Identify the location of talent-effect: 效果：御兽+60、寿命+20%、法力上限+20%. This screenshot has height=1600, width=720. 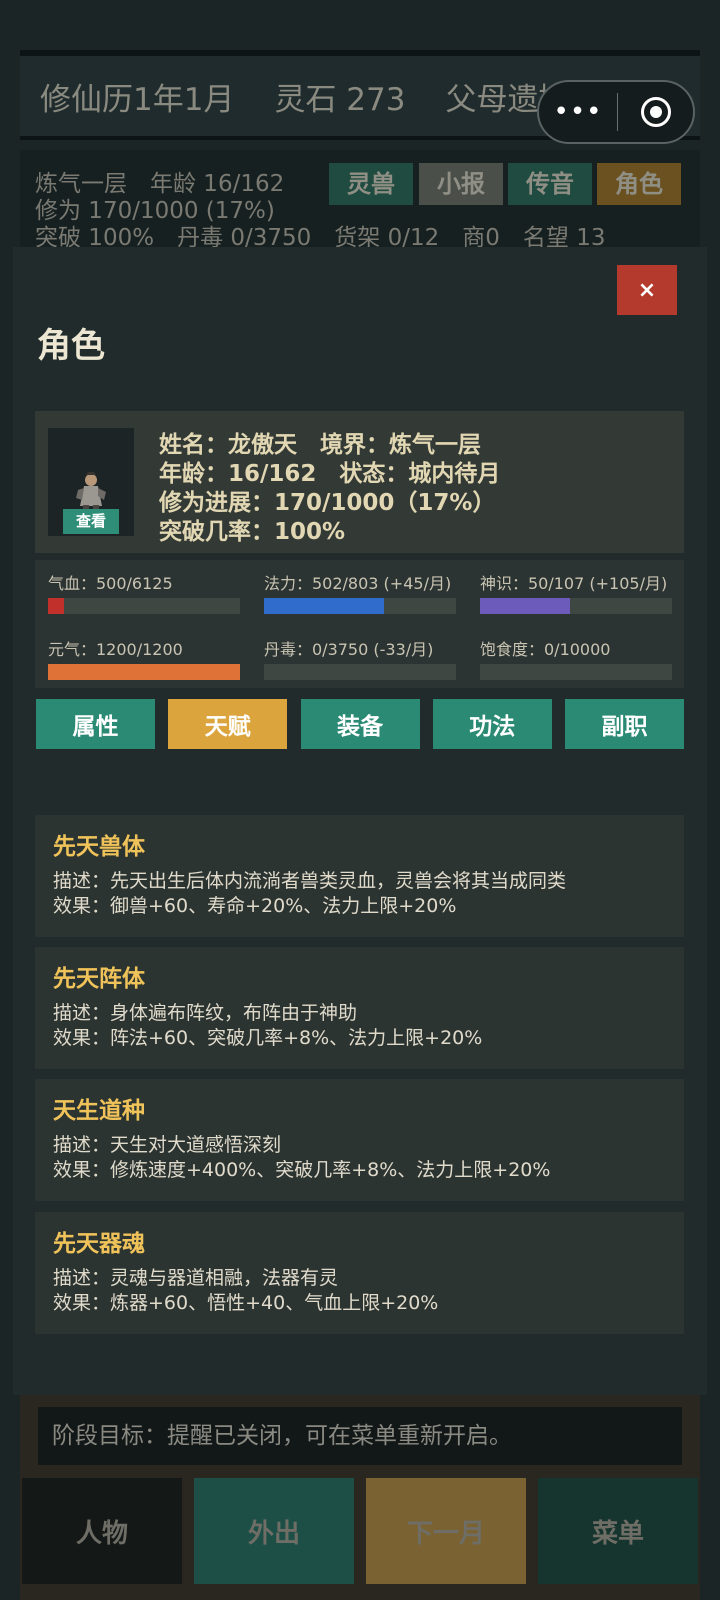
(255, 906).